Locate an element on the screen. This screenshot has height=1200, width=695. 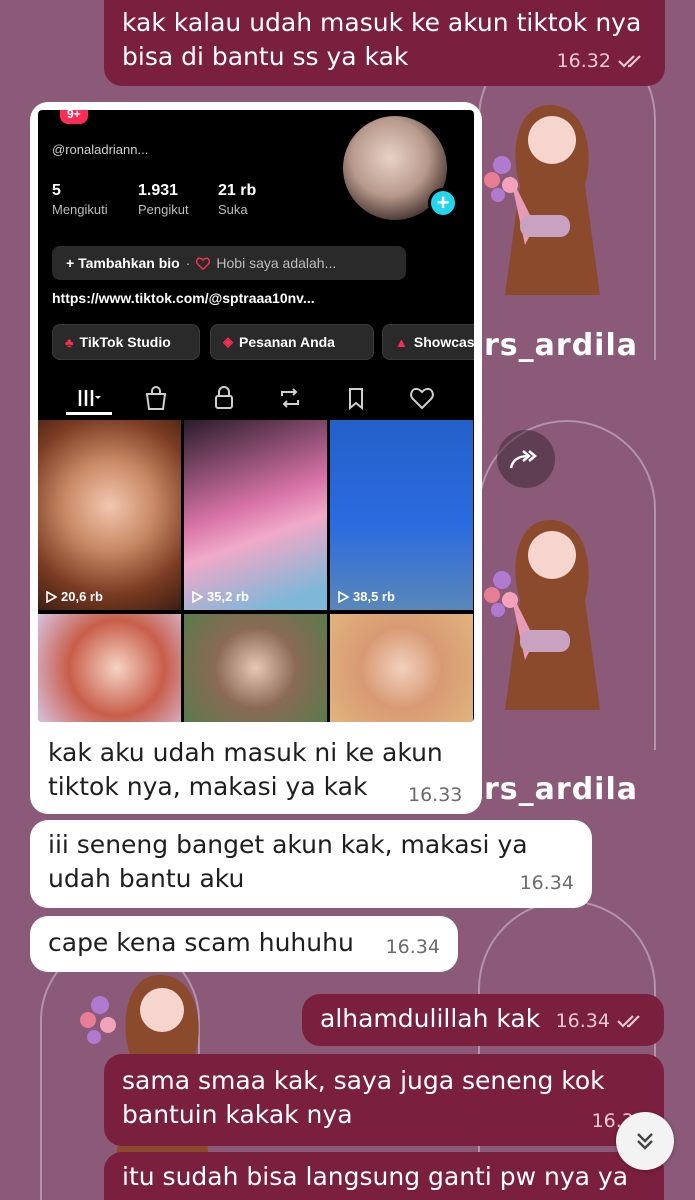
double-chevron-down-icon is located at coordinates (645, 1141).